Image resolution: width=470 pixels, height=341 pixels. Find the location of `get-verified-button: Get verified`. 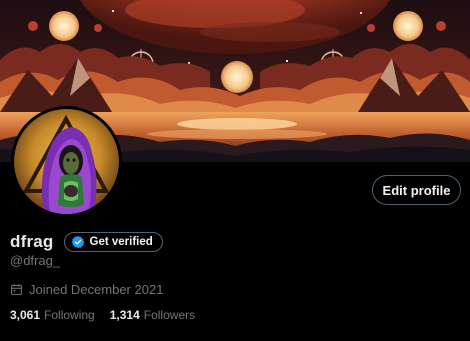

get-verified-button: Get verified is located at coordinates (113, 242).